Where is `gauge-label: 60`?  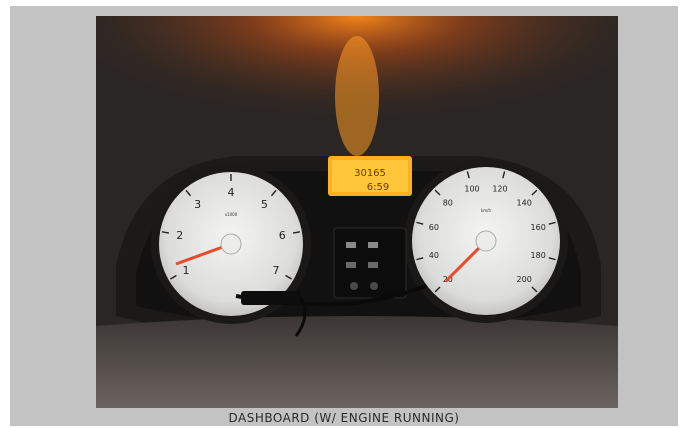 gauge-label: 60 is located at coordinates (434, 227).